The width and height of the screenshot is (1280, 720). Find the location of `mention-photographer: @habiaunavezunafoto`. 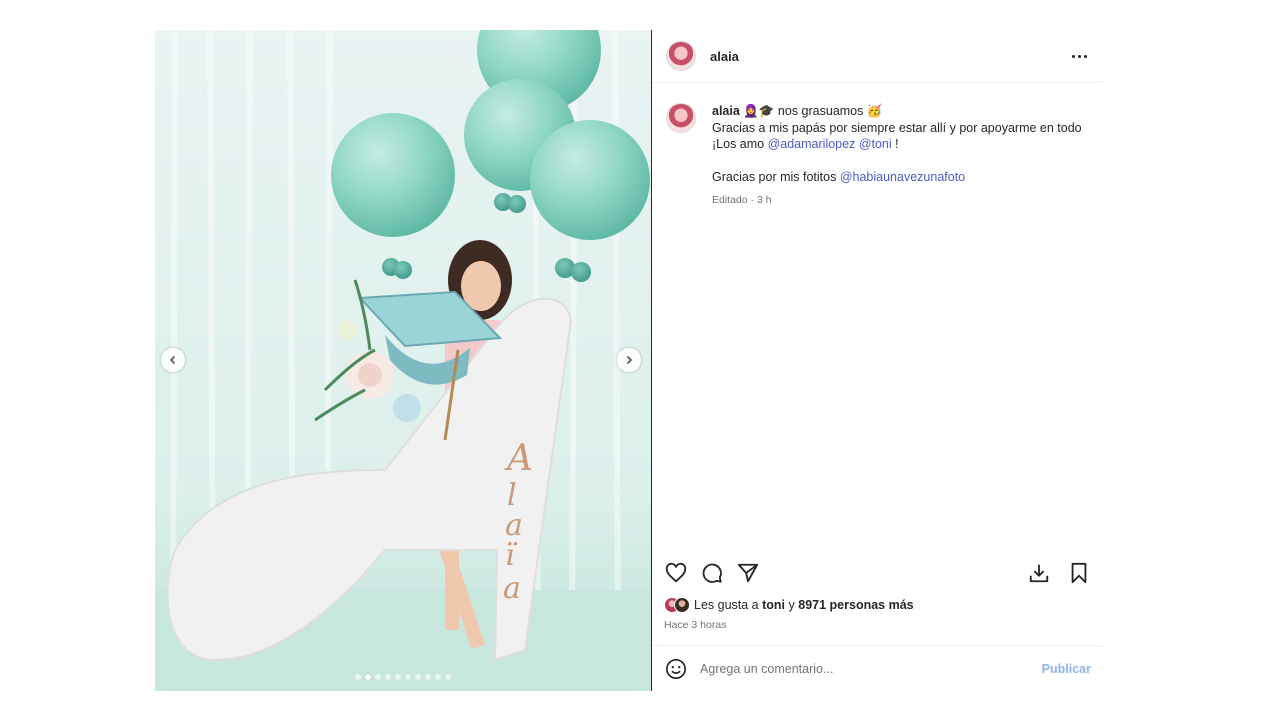

mention-photographer: @habiaunavezunafoto is located at coordinates (902, 177).